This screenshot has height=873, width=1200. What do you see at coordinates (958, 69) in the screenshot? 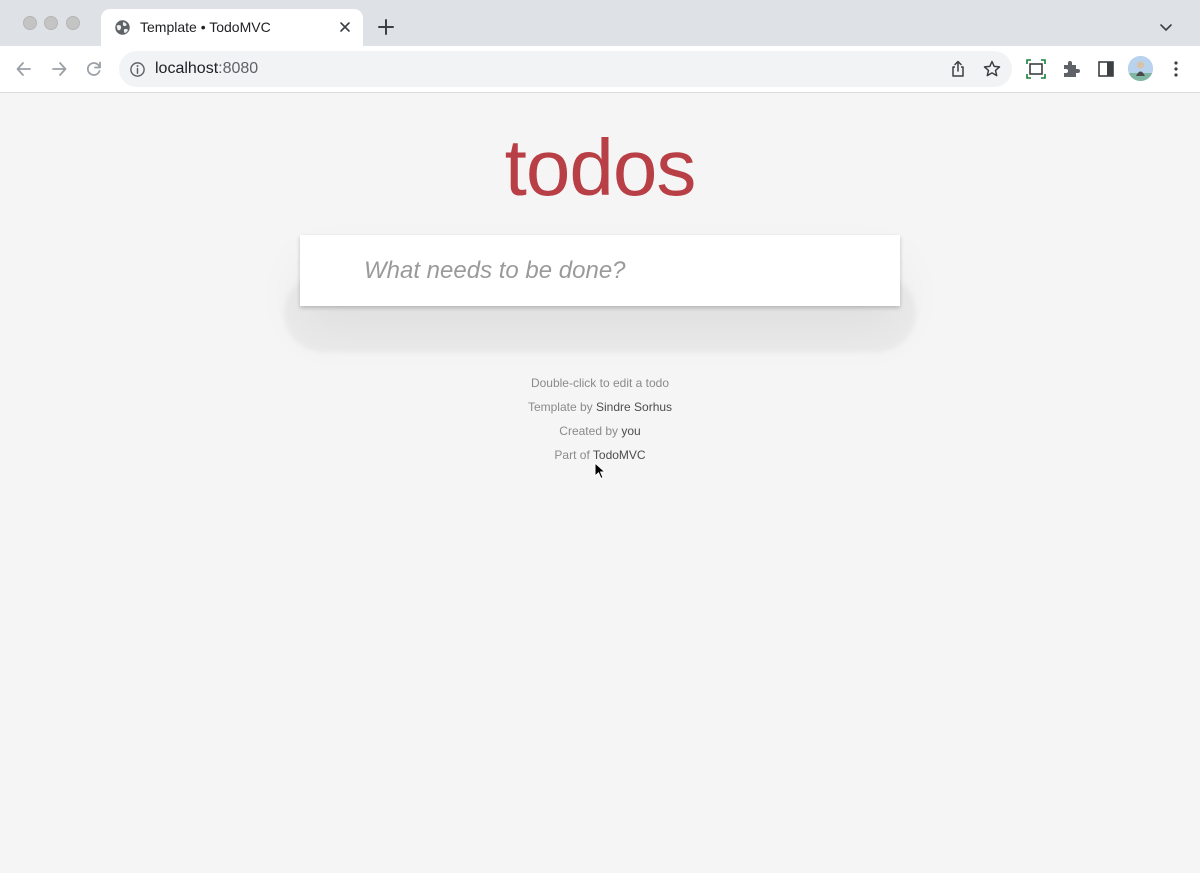
I see `share-icon` at bounding box center [958, 69].